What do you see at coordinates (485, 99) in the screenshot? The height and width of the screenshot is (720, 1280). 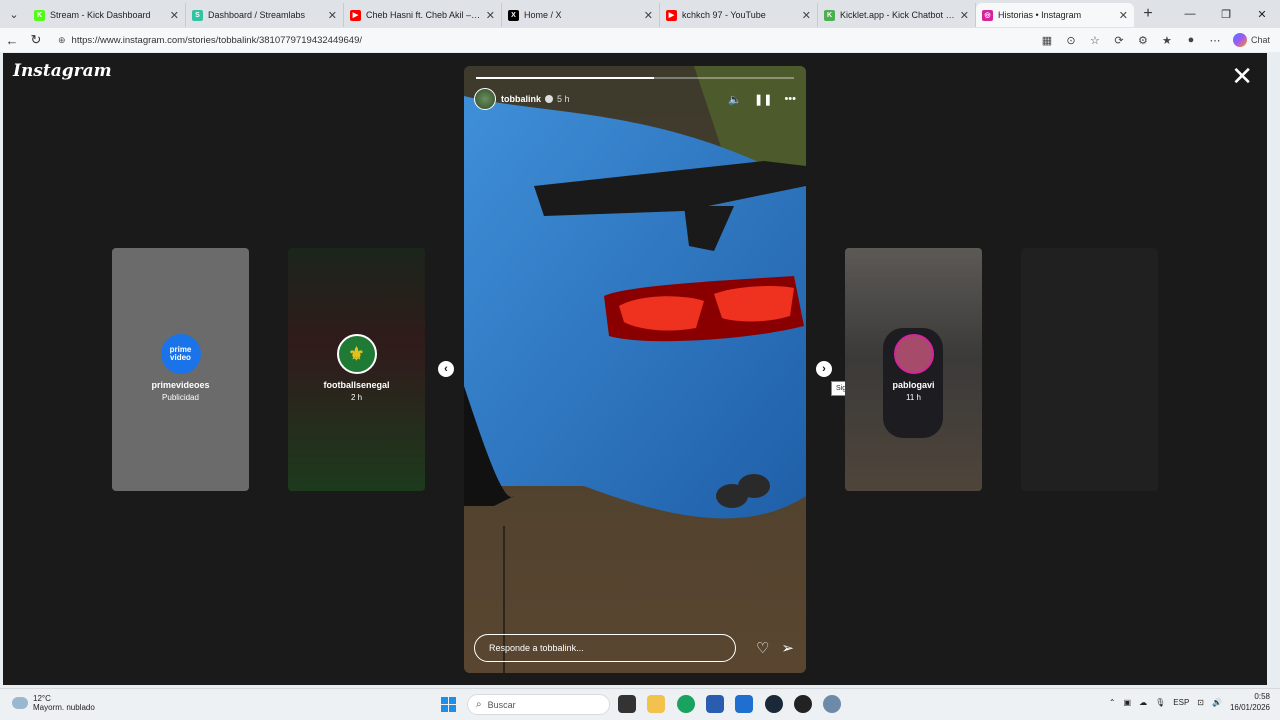 I see `avatar` at bounding box center [485, 99].